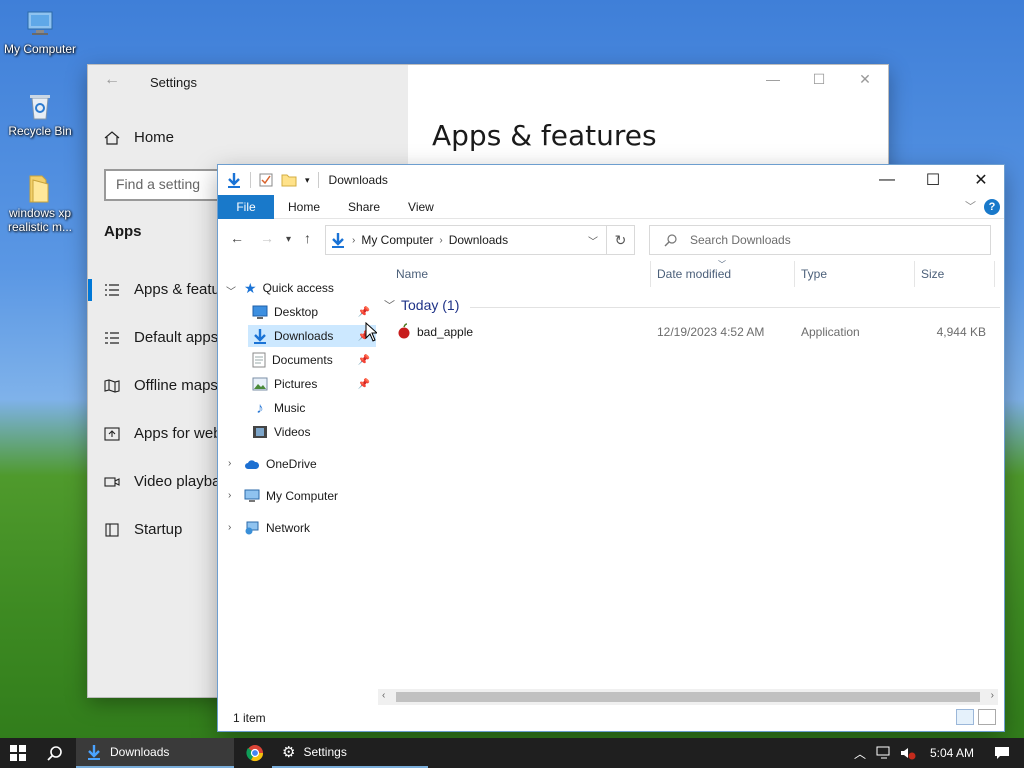 Image resolution: width=1024 pixels, height=768 pixels. What do you see at coordinates (397, 240) in the screenshot?
I see `breadcrumb-my-computer: My Computer` at bounding box center [397, 240].